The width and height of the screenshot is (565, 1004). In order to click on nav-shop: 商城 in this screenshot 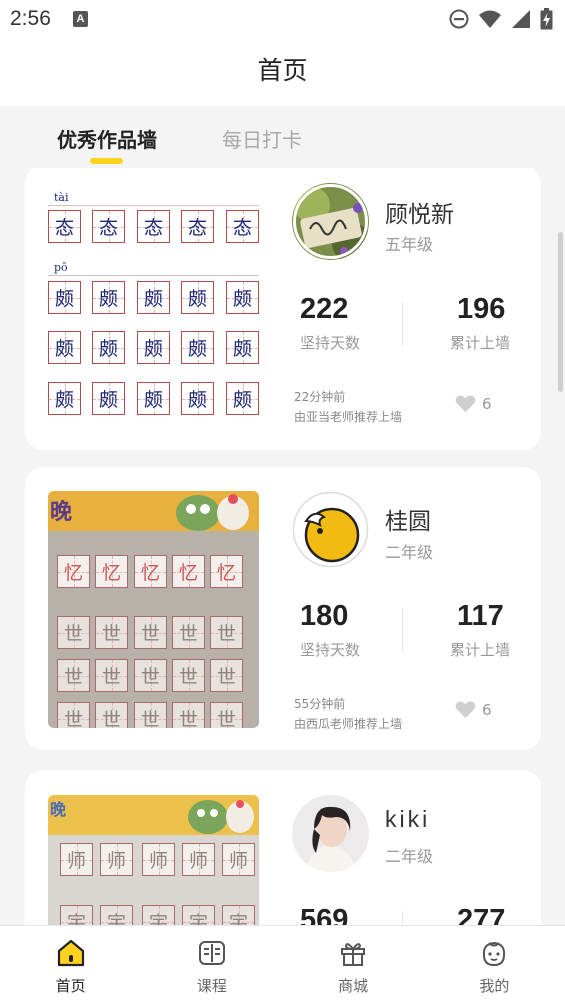, I will do `click(353, 965)`.